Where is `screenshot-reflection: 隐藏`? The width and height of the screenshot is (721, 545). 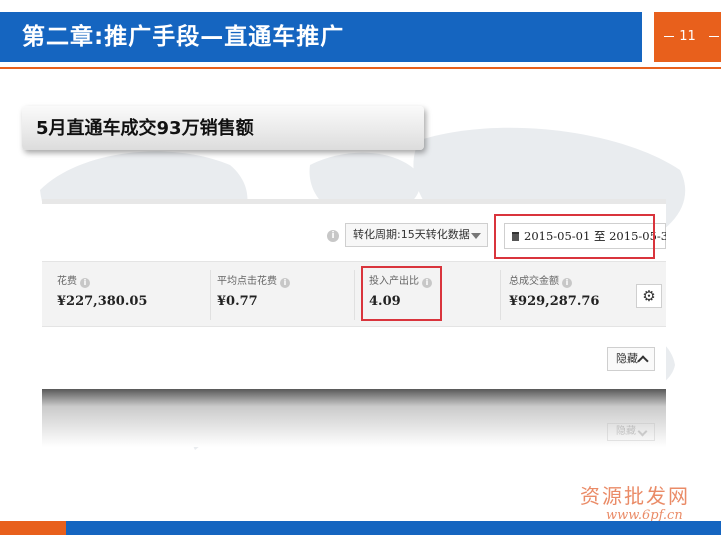 screenshot-reflection: 隐藏 is located at coordinates (354, 433).